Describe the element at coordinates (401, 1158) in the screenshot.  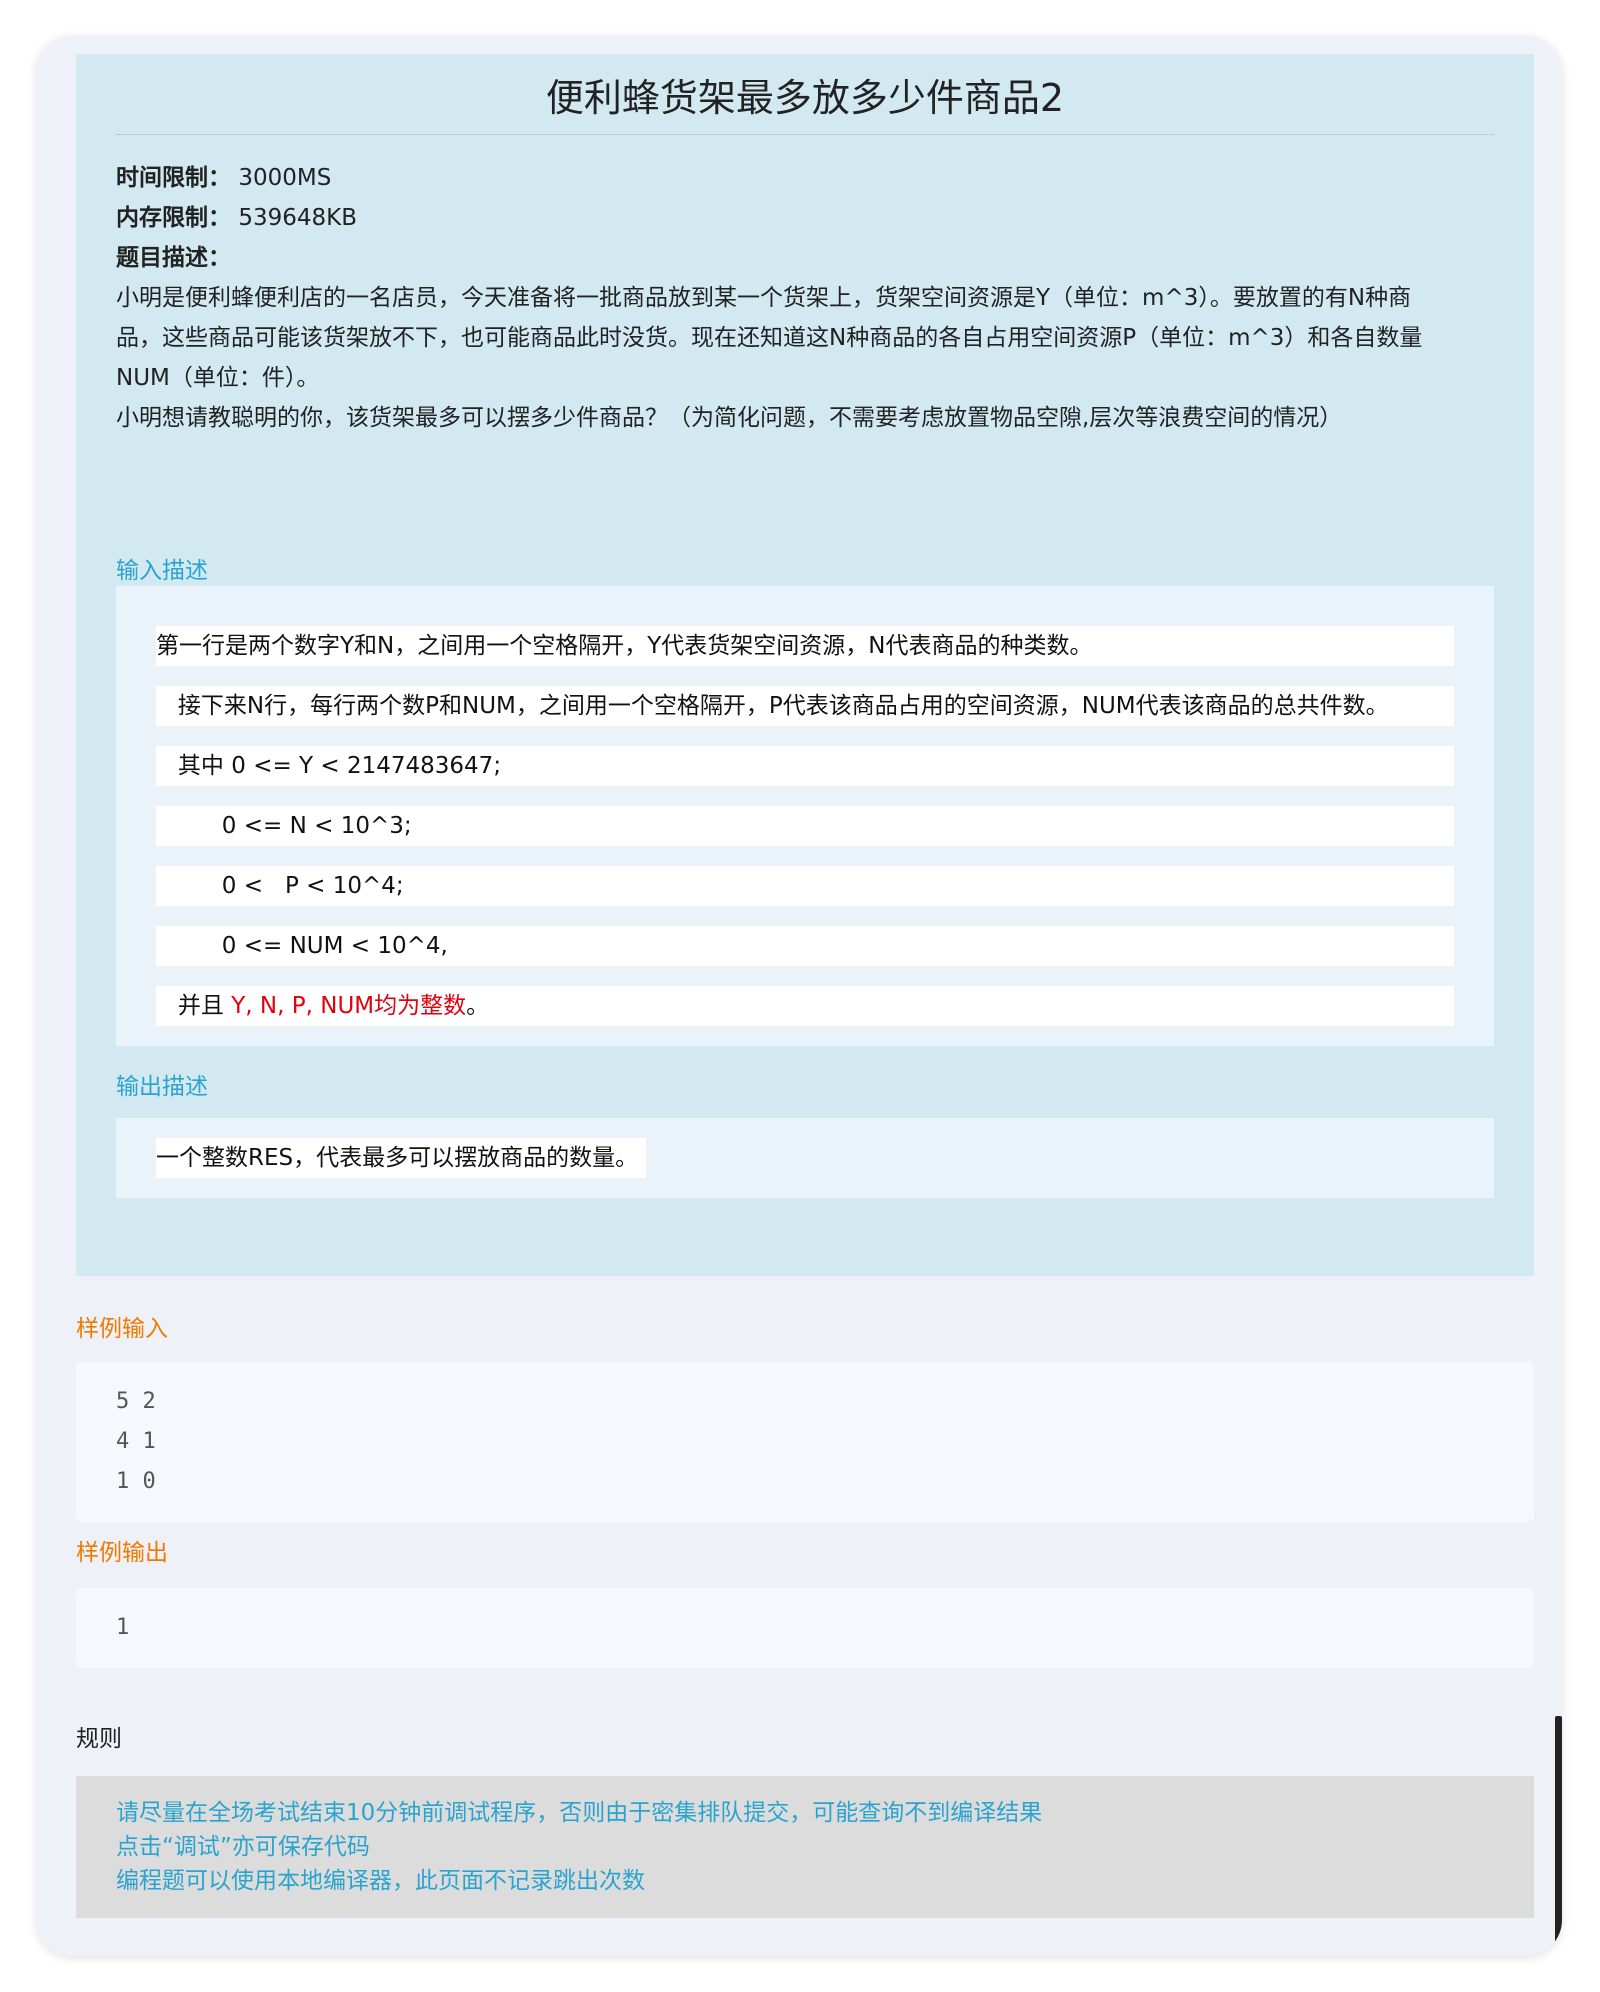
I see `output-line: 一个整数RES，代表最多可以摆放商品的数量。` at that location.